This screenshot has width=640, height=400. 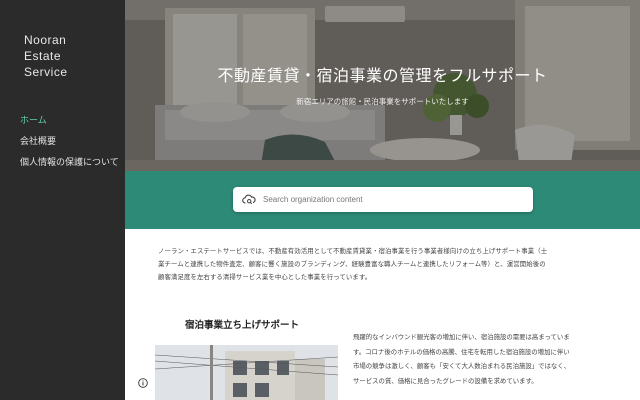 I want to click on search-input, so click(x=393, y=199).